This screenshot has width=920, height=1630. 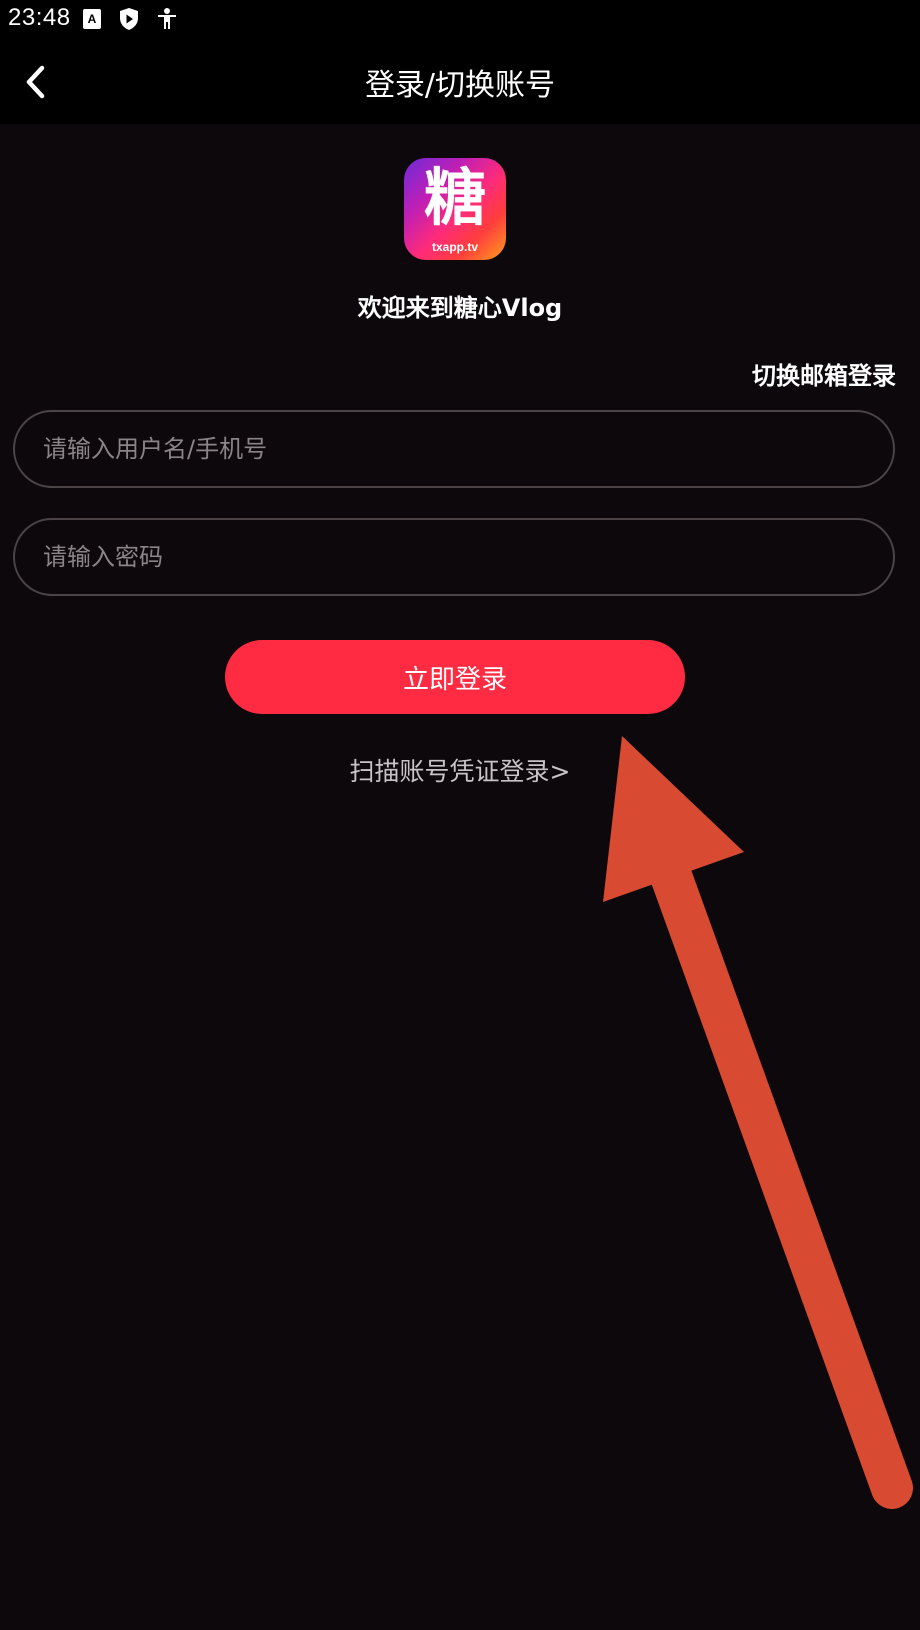 I want to click on accessibility-a-icon: A, so click(x=92, y=19).